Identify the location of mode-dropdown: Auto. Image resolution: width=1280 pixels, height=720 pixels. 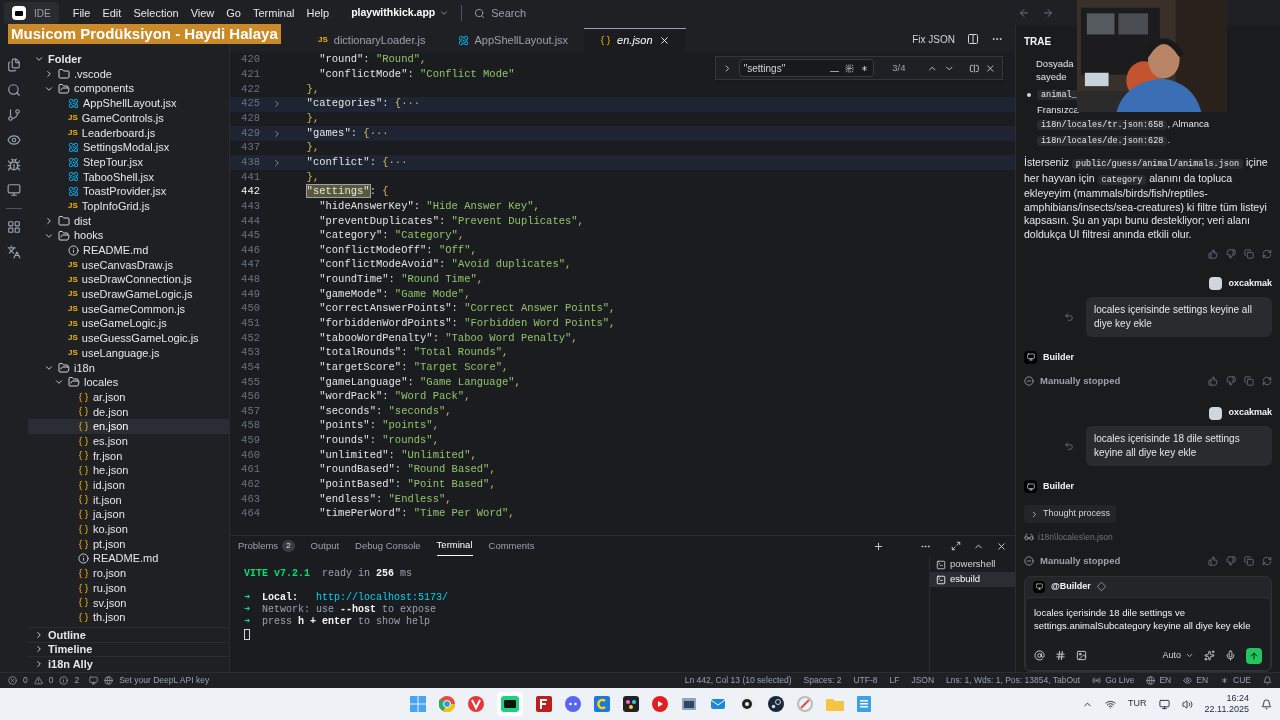
(1178, 656).